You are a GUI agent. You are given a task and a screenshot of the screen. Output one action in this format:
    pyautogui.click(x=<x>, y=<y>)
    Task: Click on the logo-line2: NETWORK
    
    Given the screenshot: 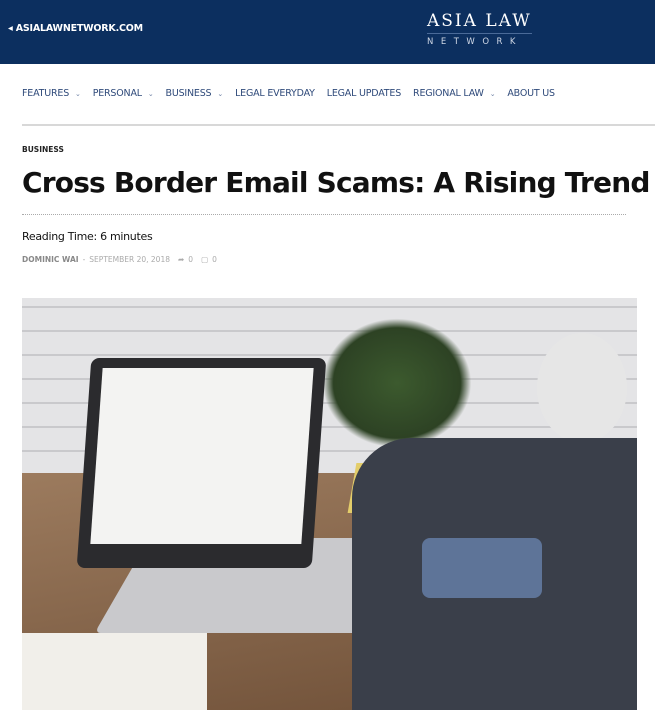 What is the action you would take?
    pyautogui.click(x=475, y=42)
    